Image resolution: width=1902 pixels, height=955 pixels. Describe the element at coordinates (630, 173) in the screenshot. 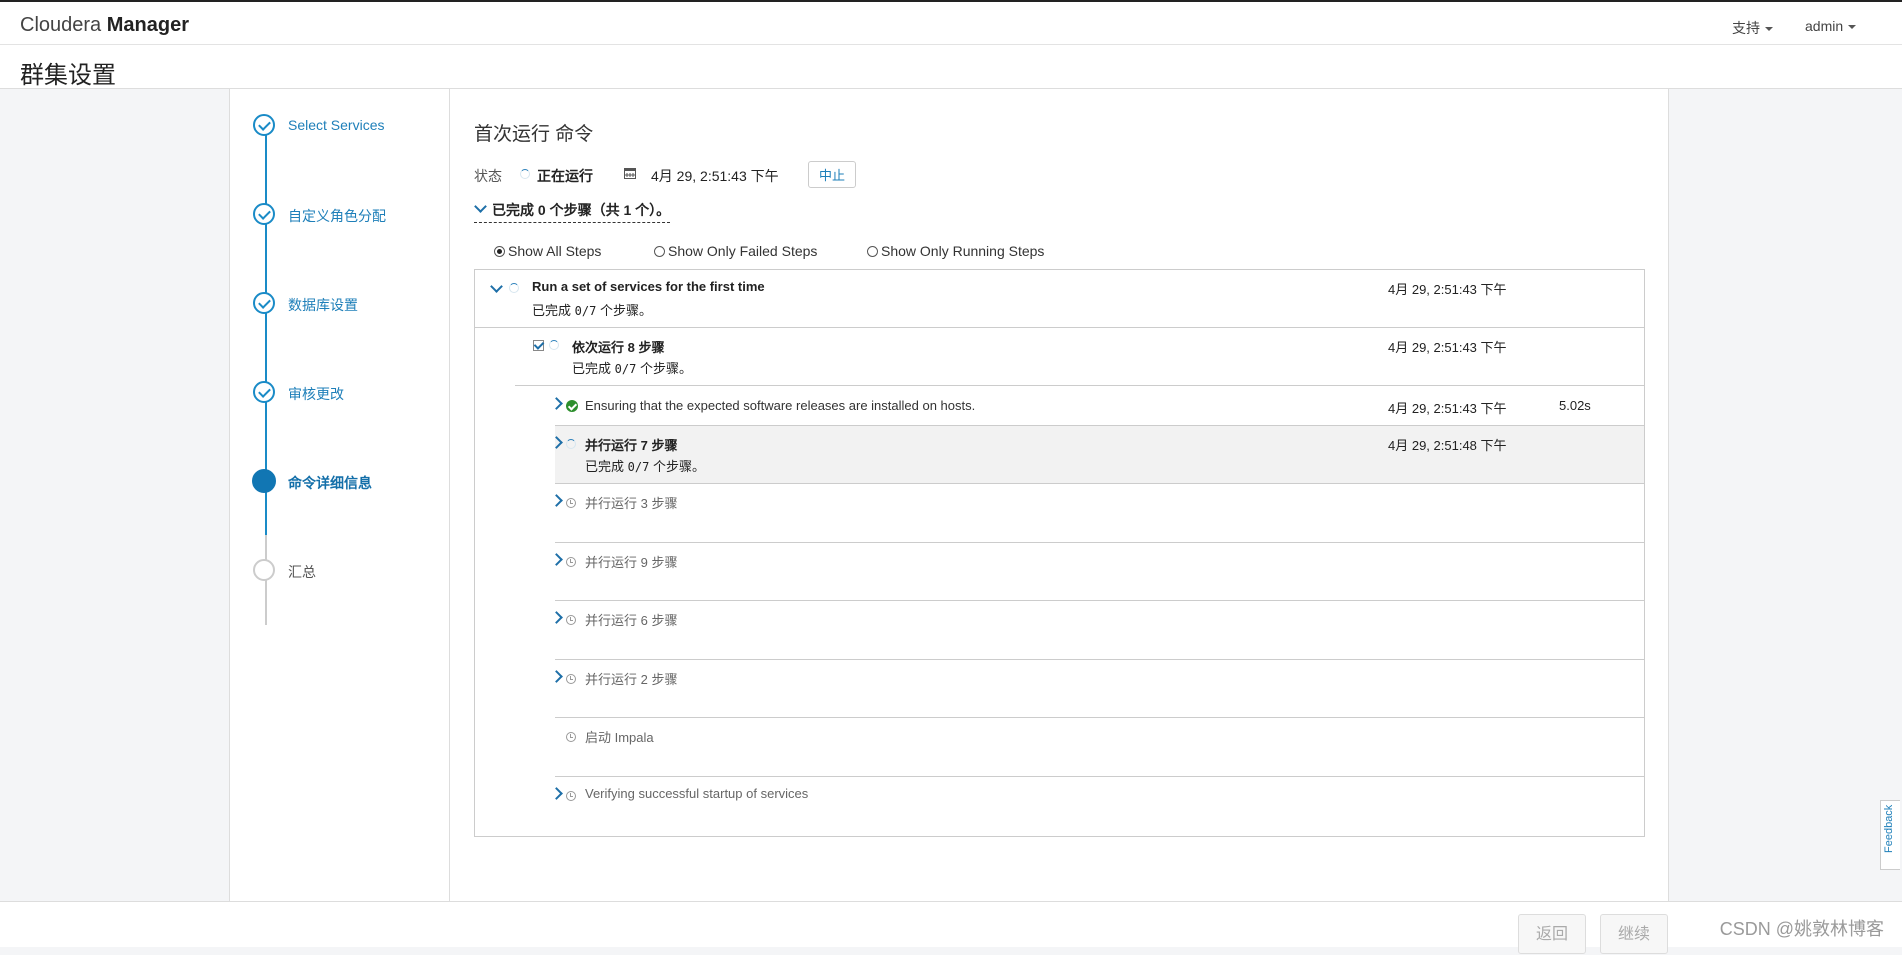

I see `calendar-icon` at that location.